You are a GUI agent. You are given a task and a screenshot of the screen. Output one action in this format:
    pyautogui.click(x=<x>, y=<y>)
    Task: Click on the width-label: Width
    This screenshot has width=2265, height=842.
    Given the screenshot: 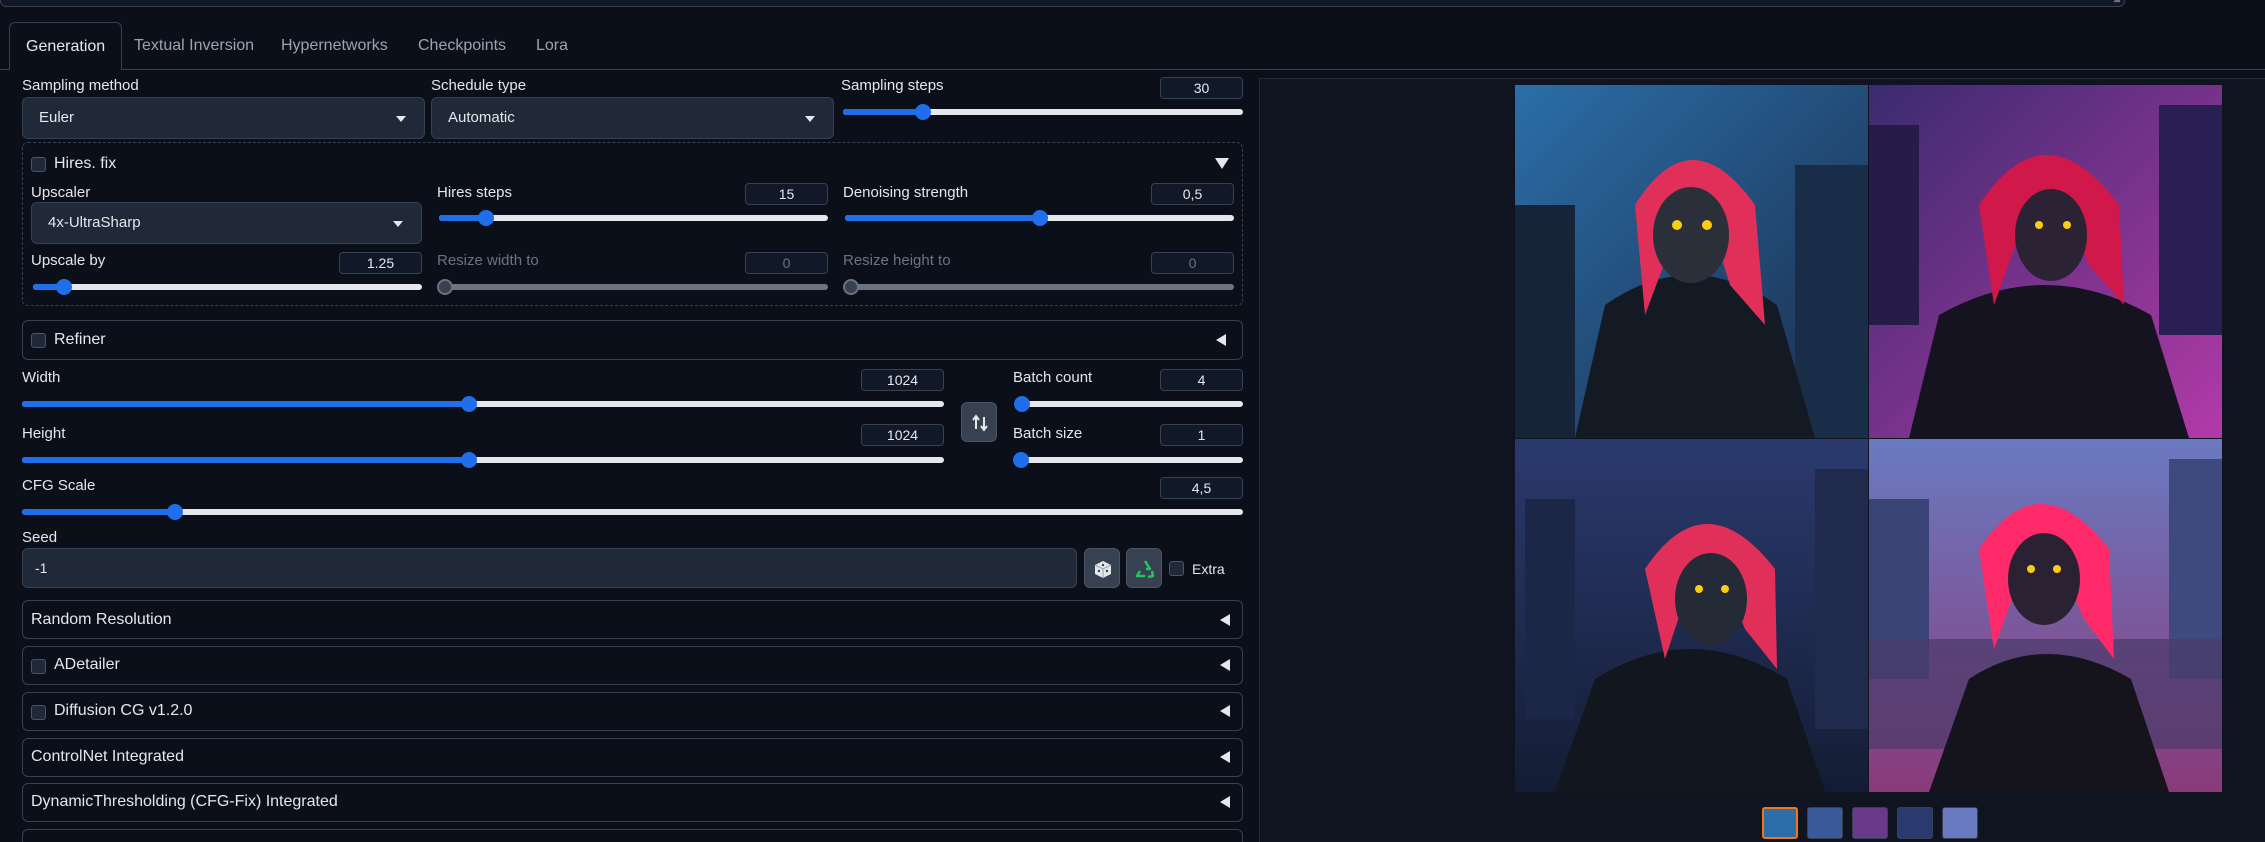 What is the action you would take?
    pyautogui.click(x=41, y=377)
    